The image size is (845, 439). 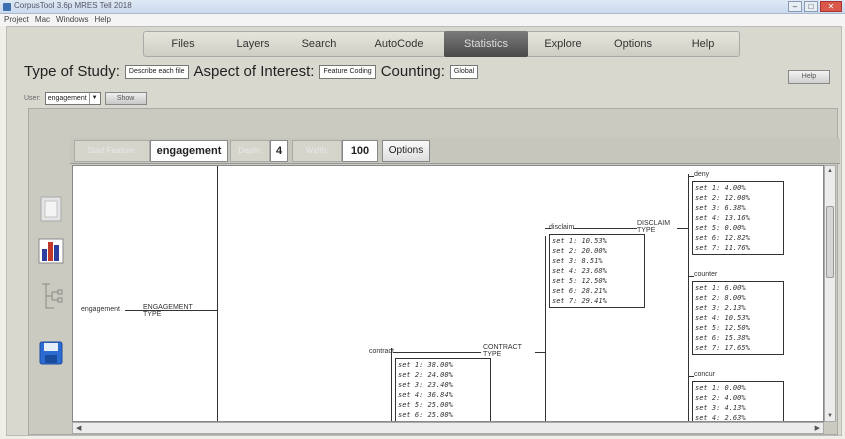 I want to click on menu-help: Help, so click(x=102, y=20).